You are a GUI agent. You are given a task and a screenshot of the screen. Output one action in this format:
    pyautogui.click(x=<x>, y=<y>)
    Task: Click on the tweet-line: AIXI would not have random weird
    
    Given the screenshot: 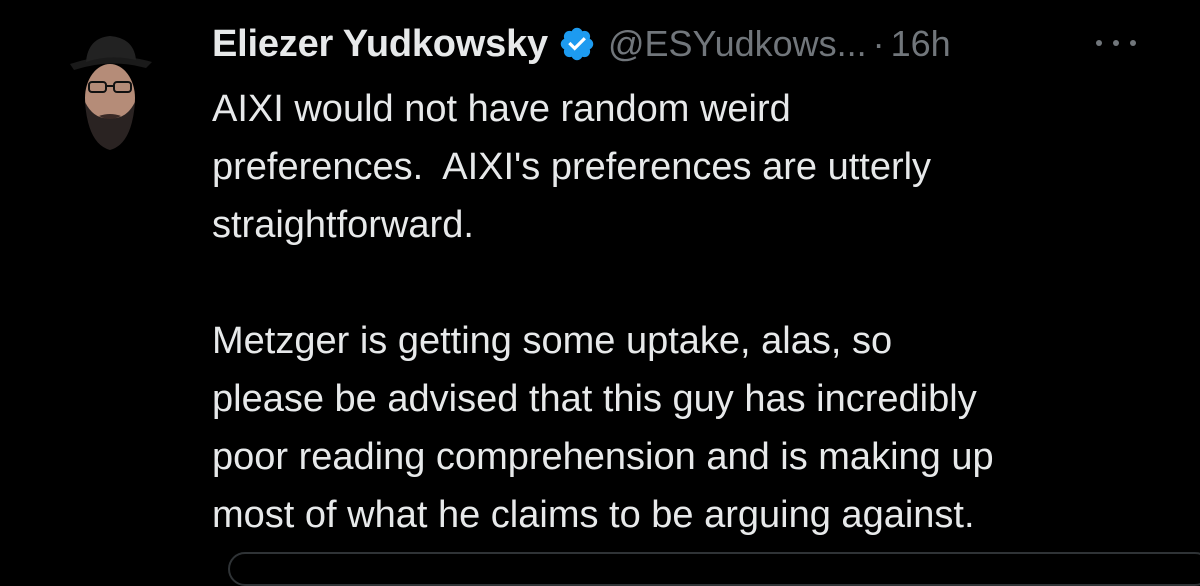 What is the action you would take?
    pyautogui.click(x=501, y=109)
    